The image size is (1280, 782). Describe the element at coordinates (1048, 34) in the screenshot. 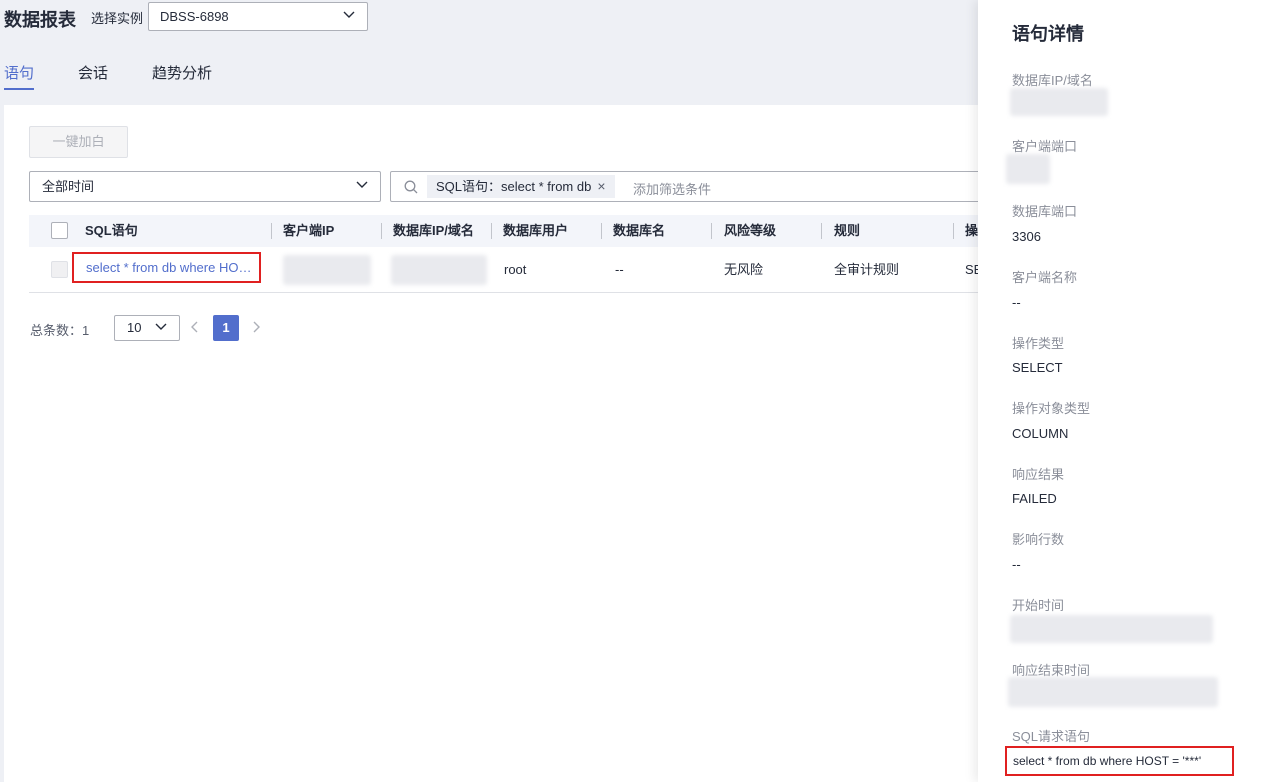

I see `drawer-title: 语句详情` at that location.